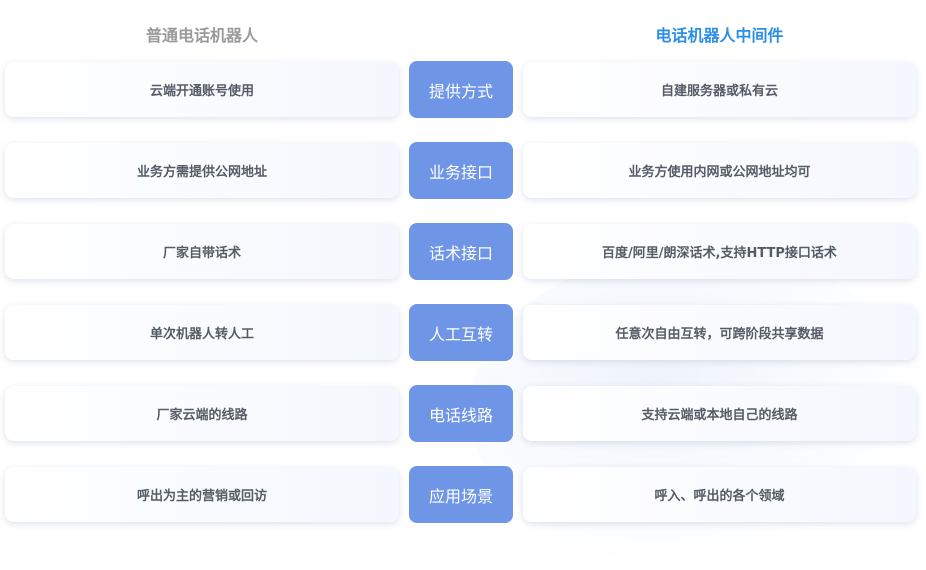  Describe the element at coordinates (461, 332) in the screenshot. I see `feature-label: 人工互转` at that location.